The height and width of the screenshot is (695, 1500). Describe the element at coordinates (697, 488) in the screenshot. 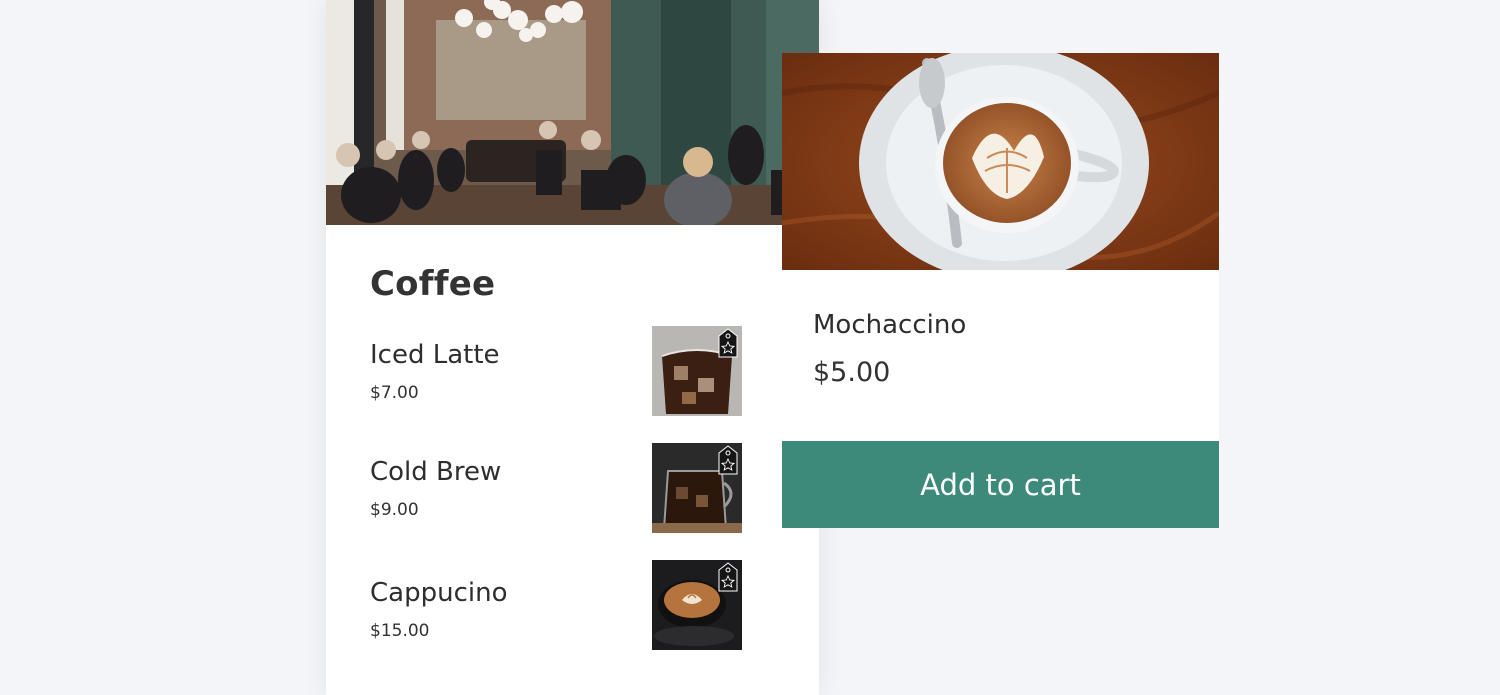

I see `cold-brew-thumbnail` at that location.